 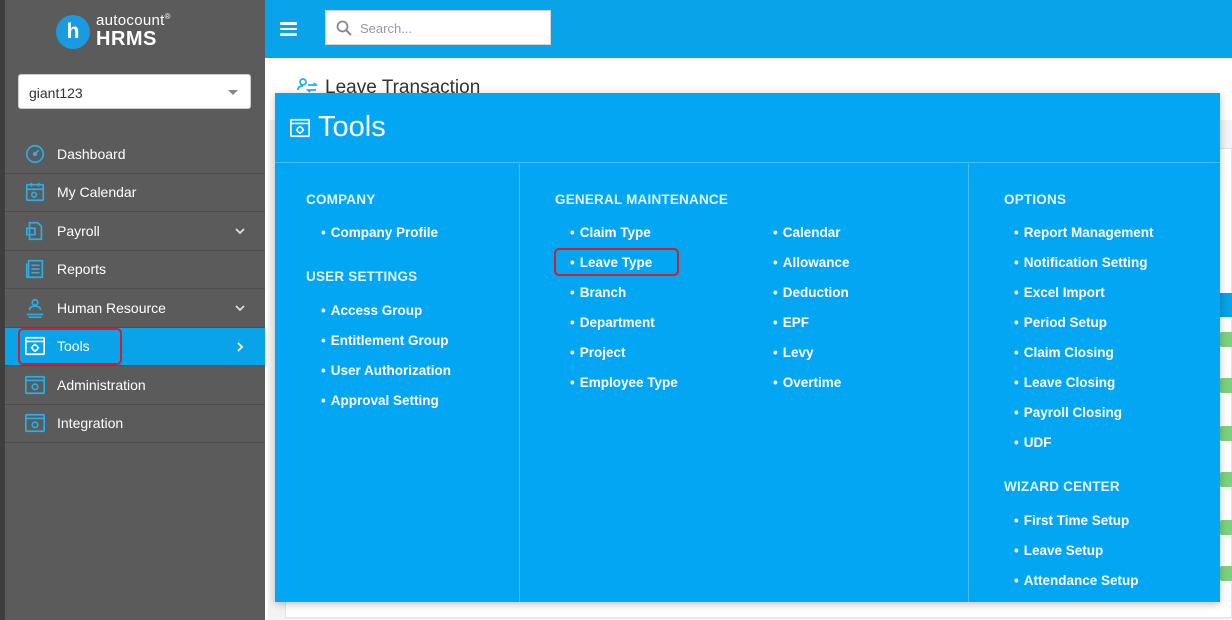 What do you see at coordinates (811, 262) in the screenshot?
I see `menu-link-allowance: Allowance` at bounding box center [811, 262].